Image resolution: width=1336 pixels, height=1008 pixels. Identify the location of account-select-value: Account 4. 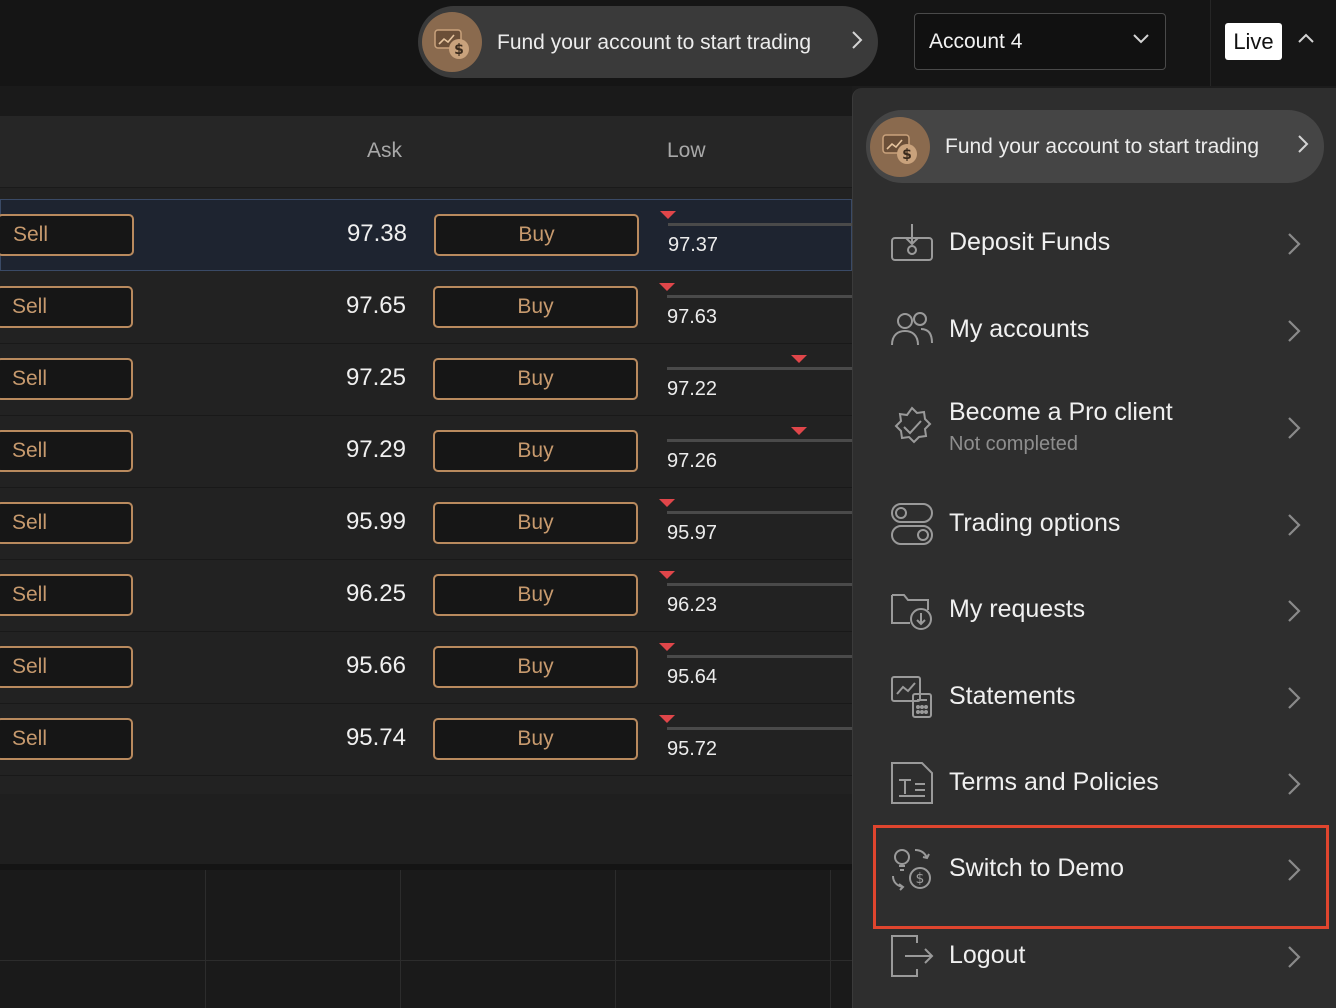
(976, 41).